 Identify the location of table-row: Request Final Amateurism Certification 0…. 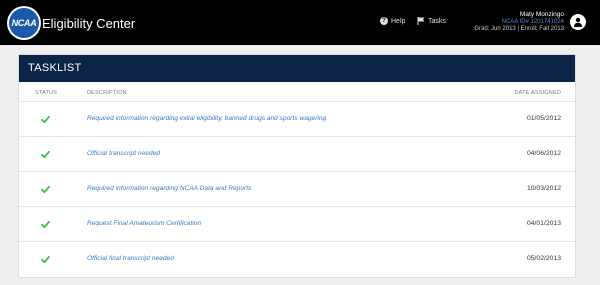
(297, 224).